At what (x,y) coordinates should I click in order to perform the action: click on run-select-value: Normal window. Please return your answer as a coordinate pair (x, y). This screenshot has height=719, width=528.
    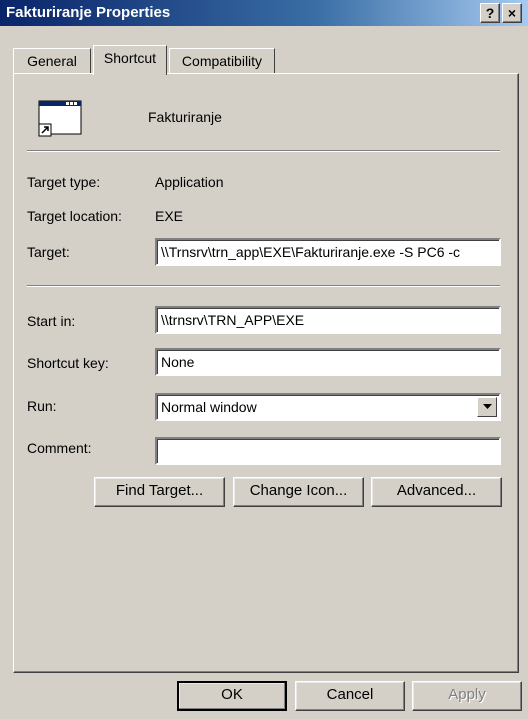
    Looking at the image, I should click on (209, 407).